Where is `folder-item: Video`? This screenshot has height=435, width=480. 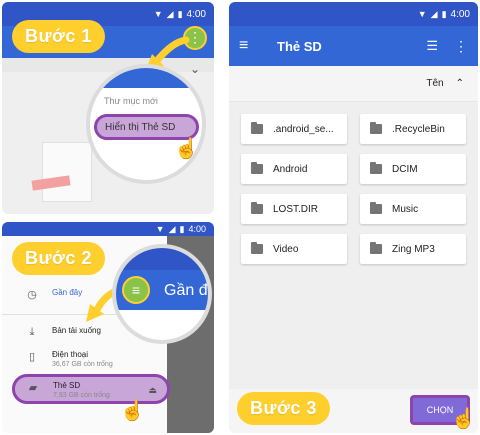 folder-item: Video is located at coordinates (294, 249).